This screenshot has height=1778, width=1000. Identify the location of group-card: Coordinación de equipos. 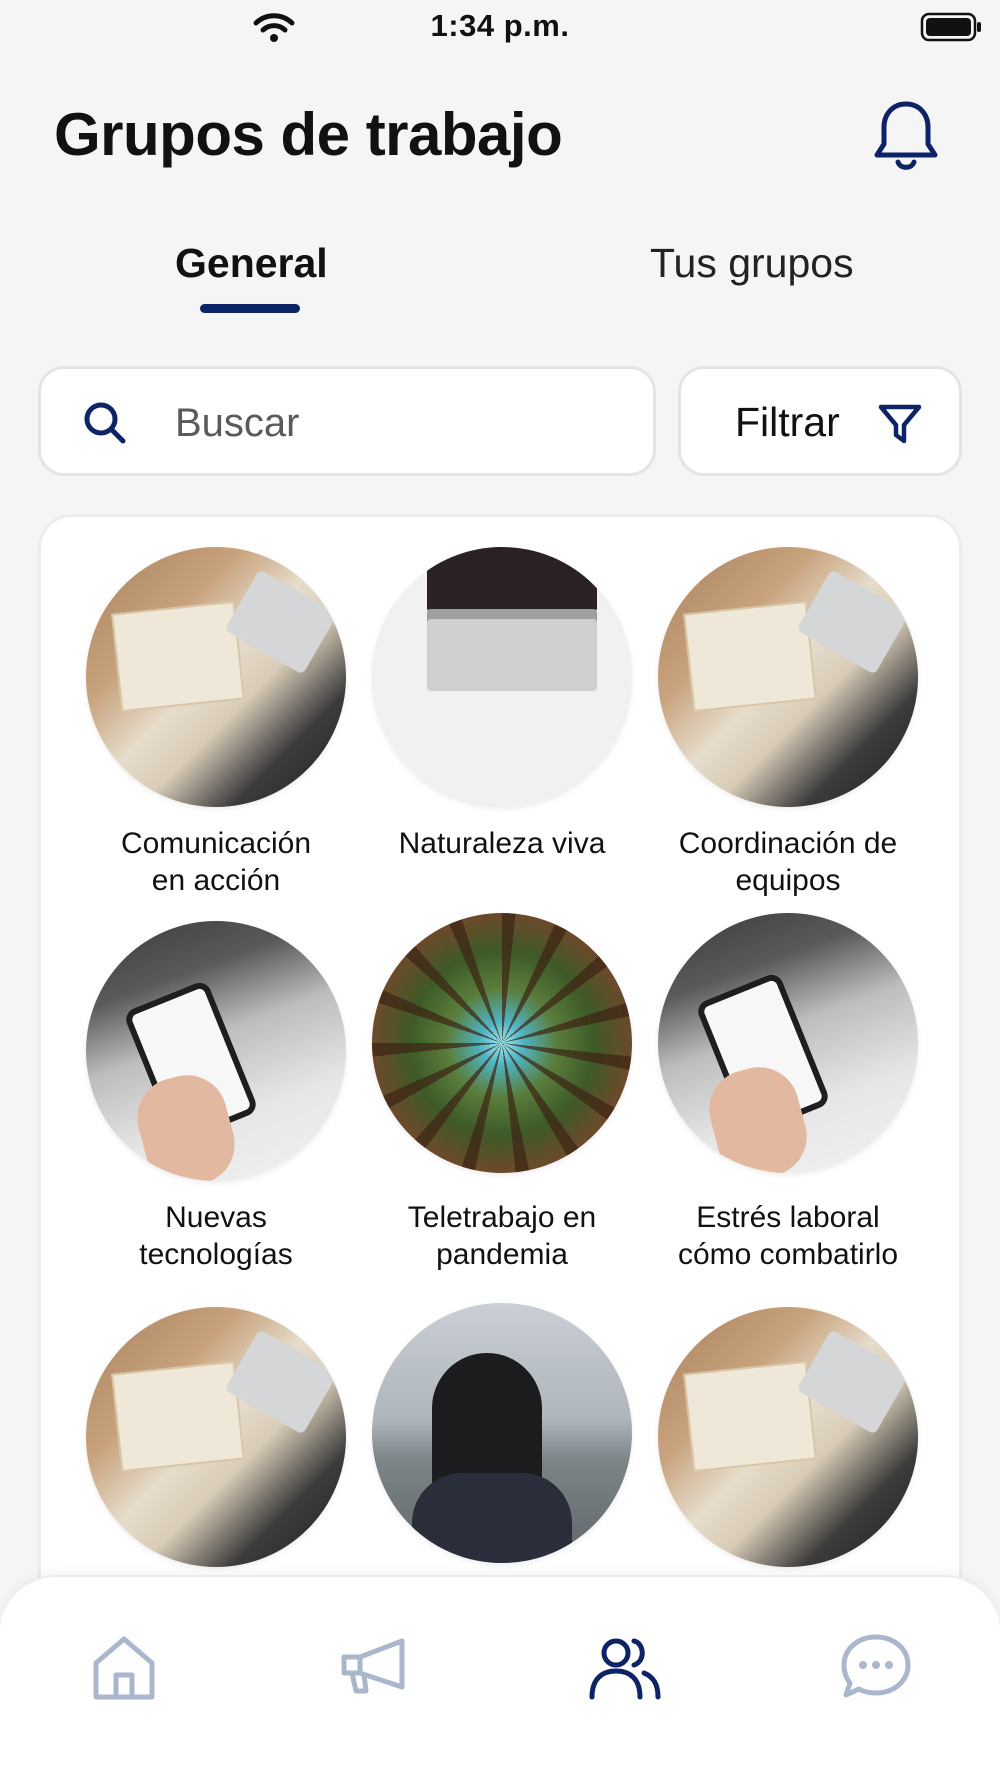
(788, 723).